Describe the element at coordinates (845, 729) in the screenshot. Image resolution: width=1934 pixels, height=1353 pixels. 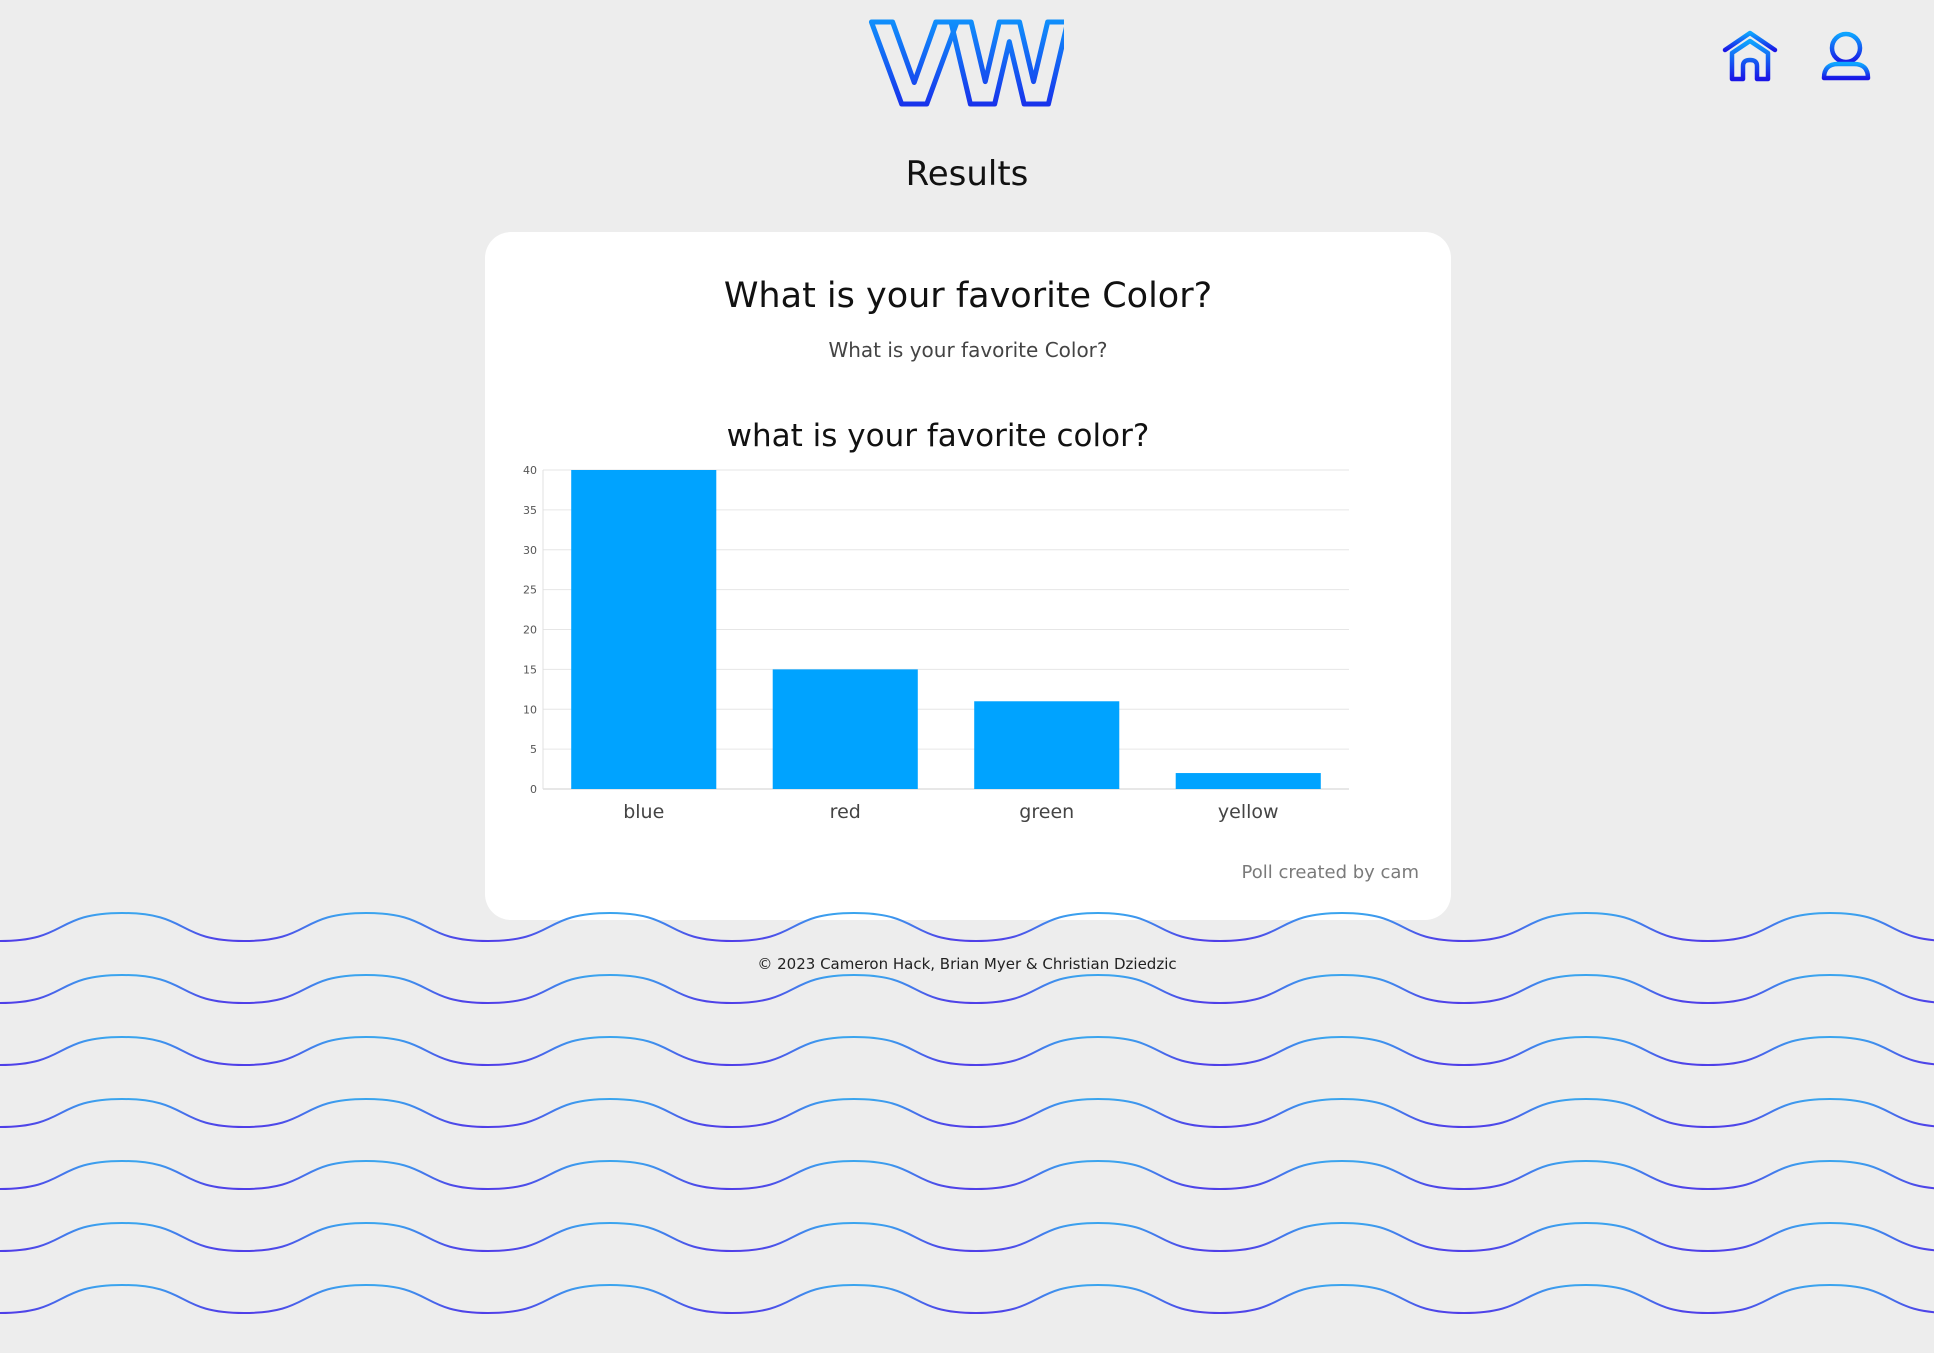
I see `bar-red` at that location.